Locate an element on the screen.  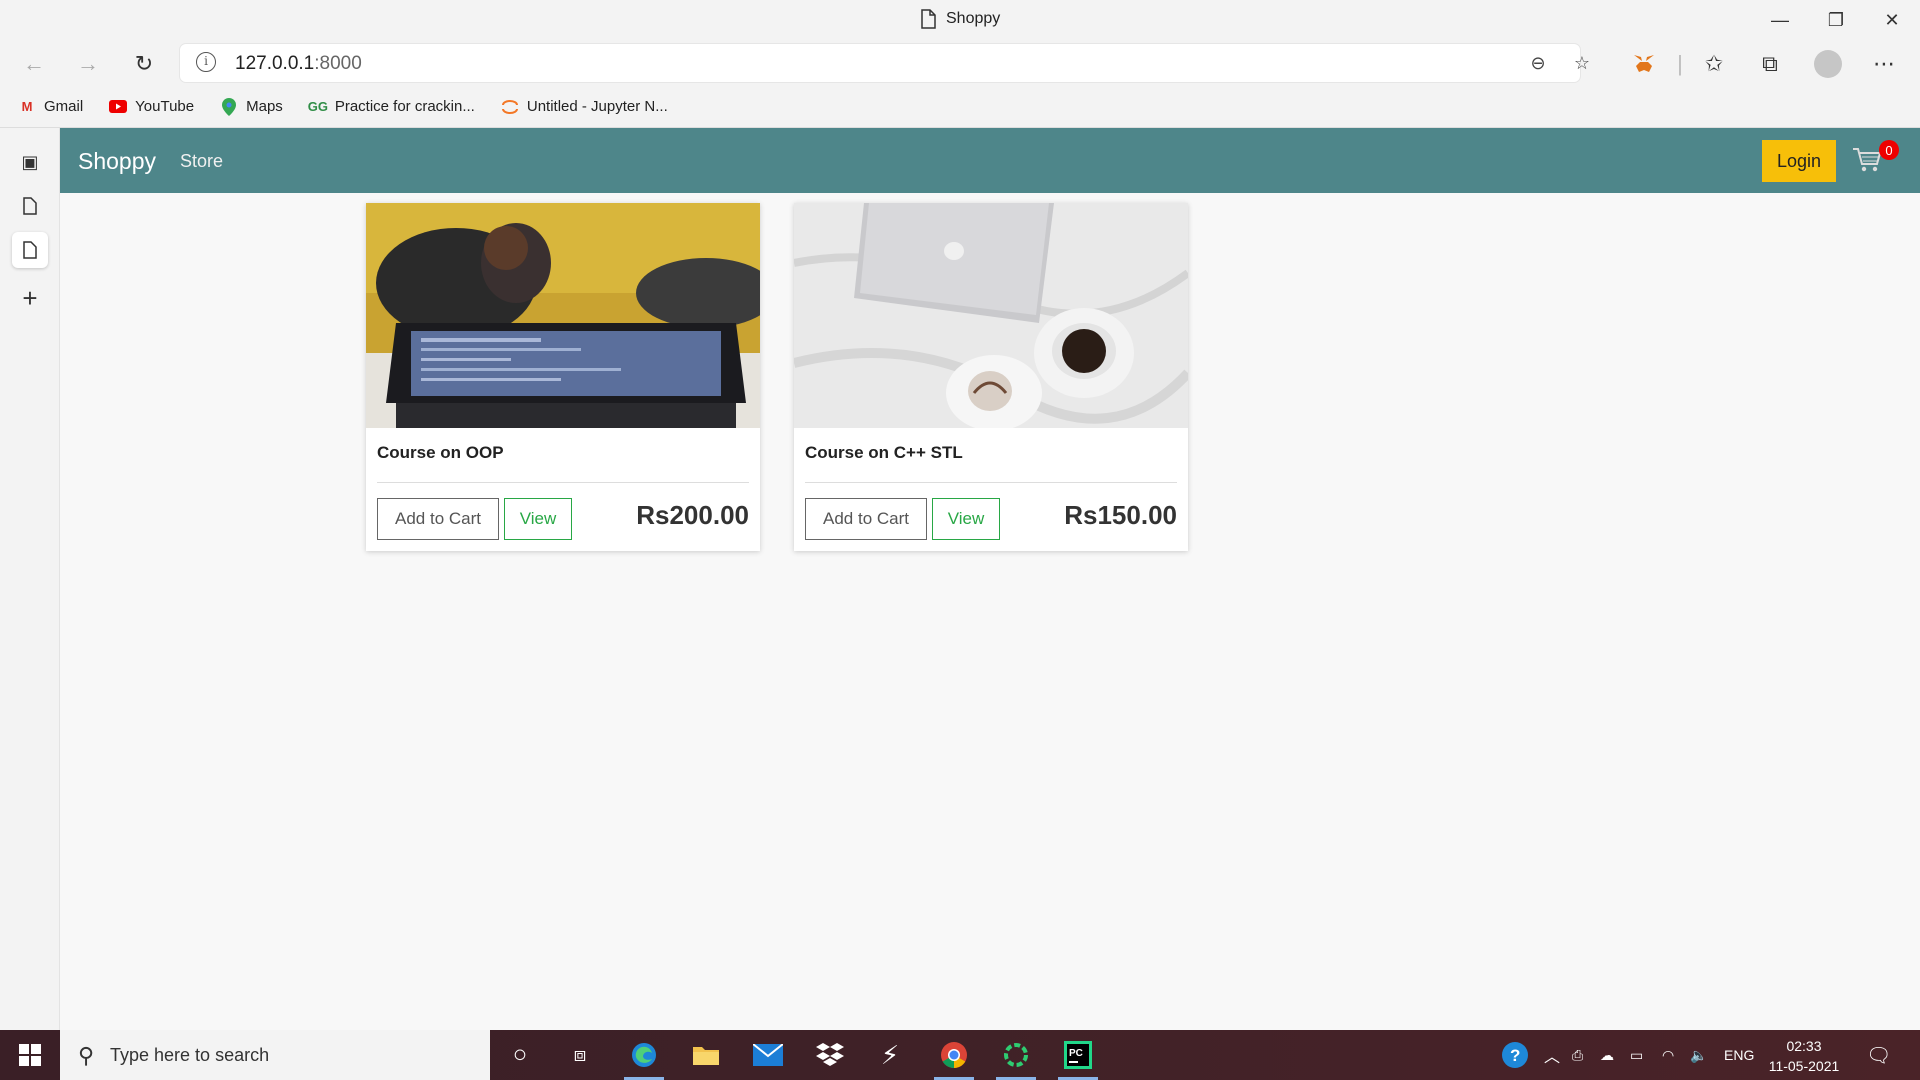
clock-time: 02:33 is located at coordinates (1804, 1046).